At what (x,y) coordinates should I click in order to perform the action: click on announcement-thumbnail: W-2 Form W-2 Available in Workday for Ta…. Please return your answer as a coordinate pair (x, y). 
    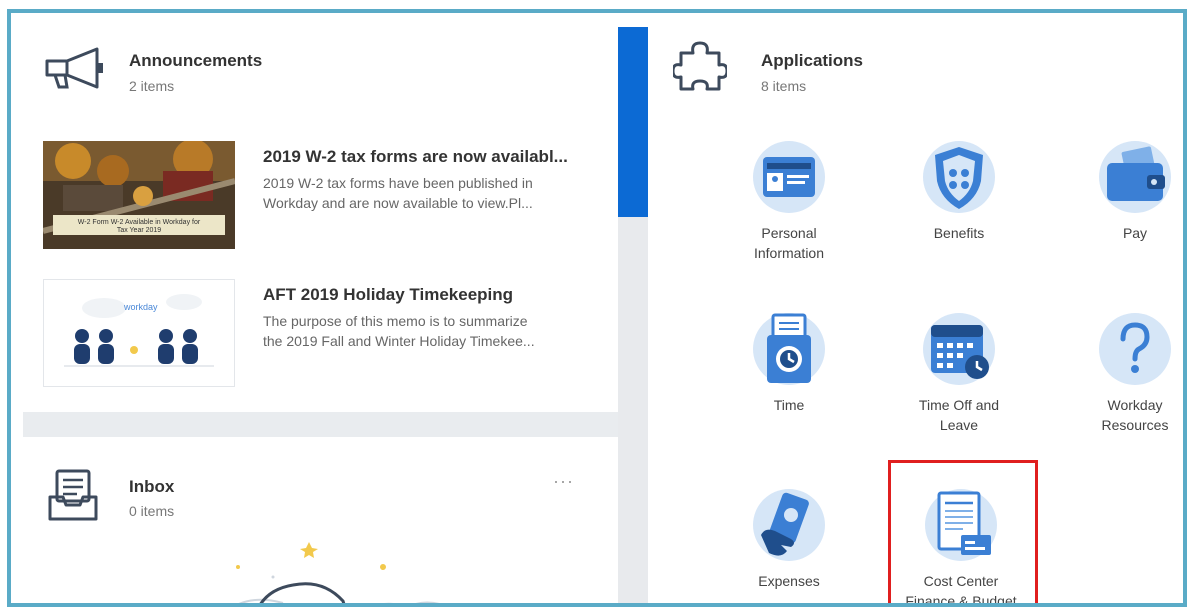
    Looking at the image, I should click on (139, 195).